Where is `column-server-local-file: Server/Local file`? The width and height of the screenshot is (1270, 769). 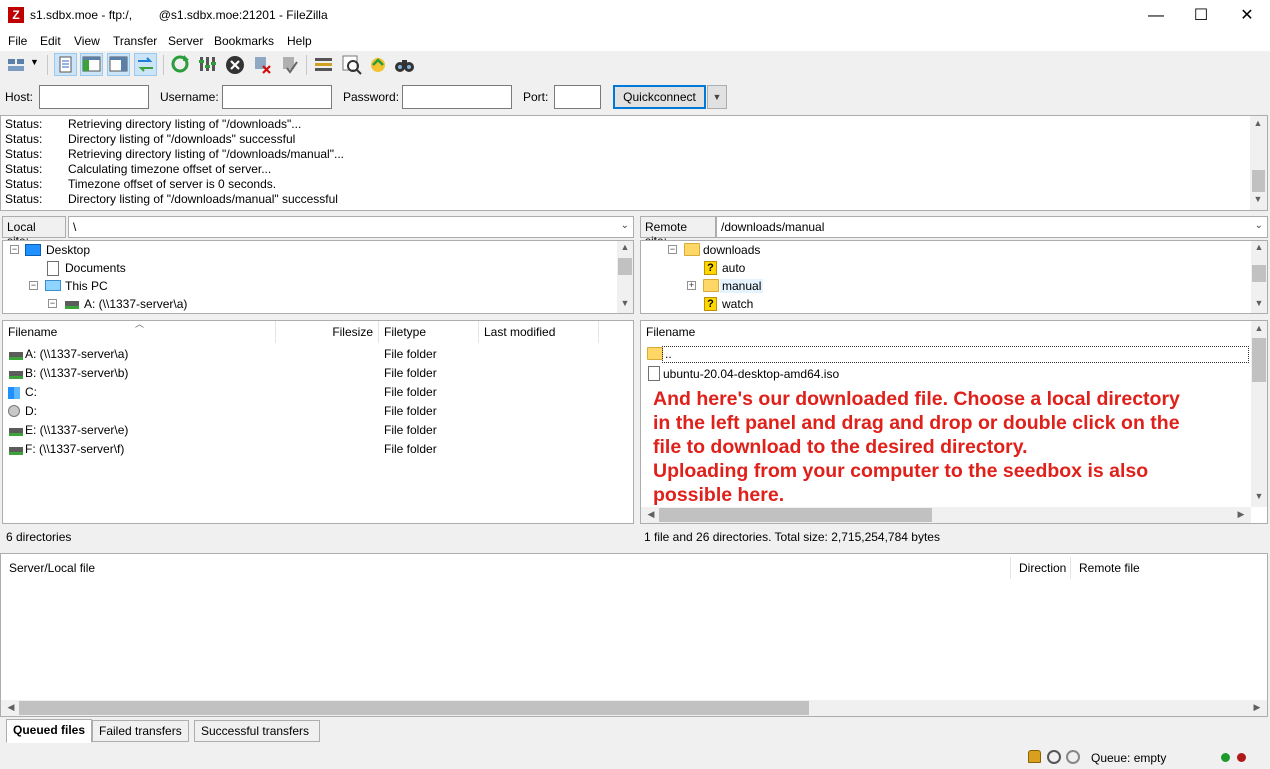
column-server-local-file: Server/Local file is located at coordinates (506, 568).